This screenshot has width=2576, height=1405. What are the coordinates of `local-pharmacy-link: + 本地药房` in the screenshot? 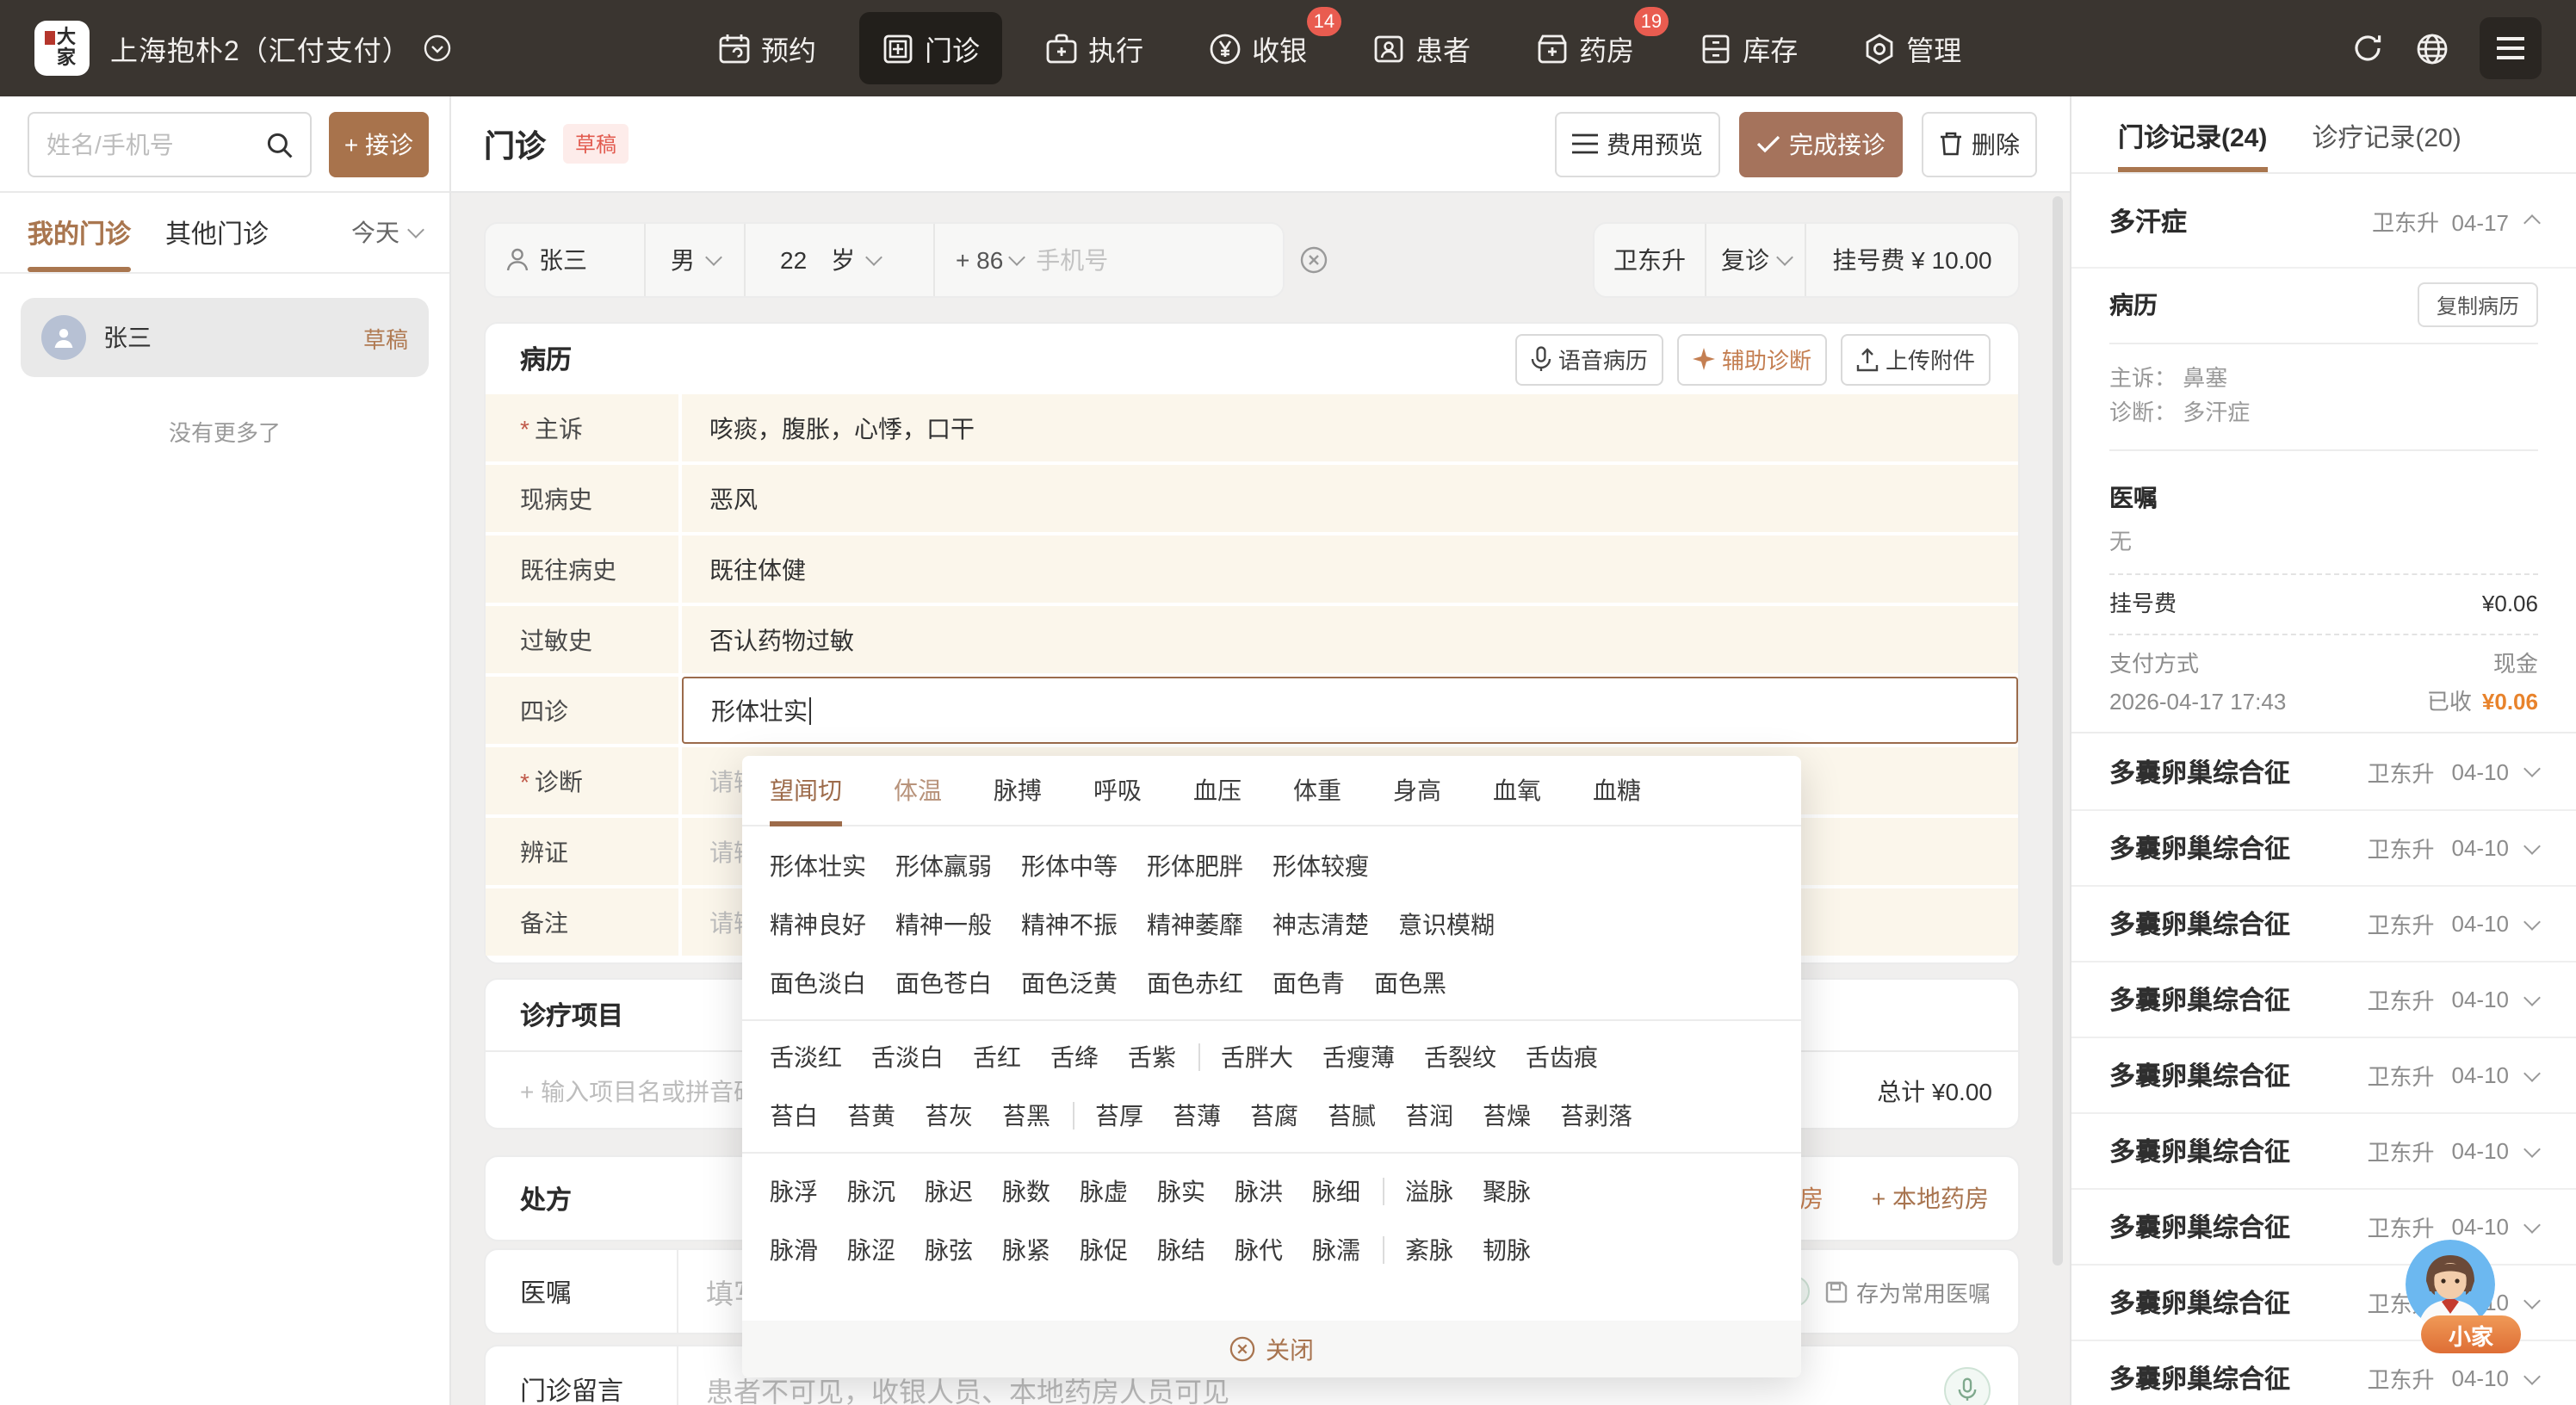 It's located at (1930, 1198).